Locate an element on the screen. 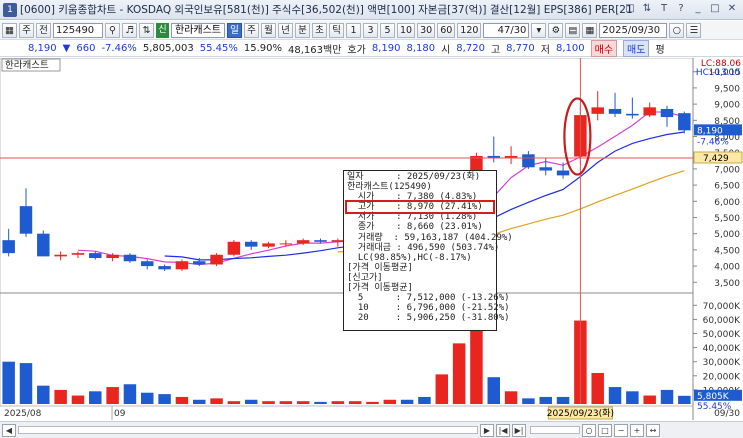 Image resolution: width=743 pixels, height=438 pixels. minute-10: 10 is located at coordinates (406, 30).